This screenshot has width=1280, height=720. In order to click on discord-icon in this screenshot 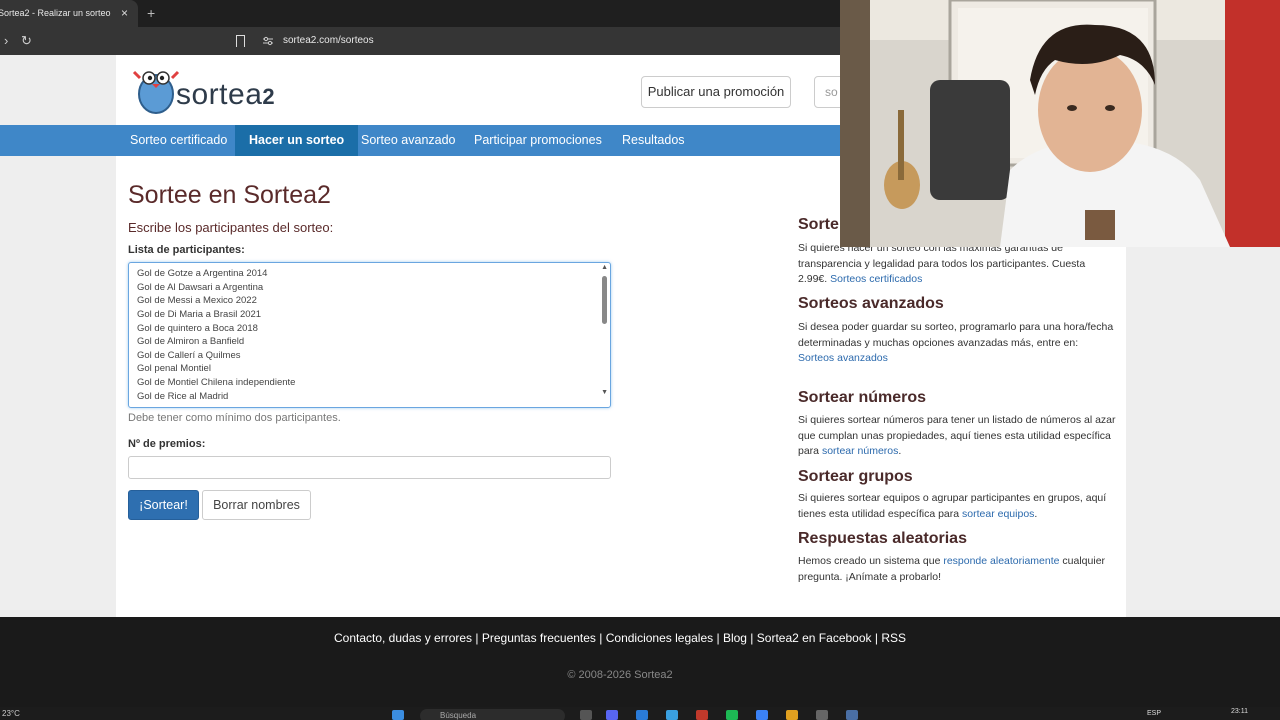, I will do `click(612, 715)`.